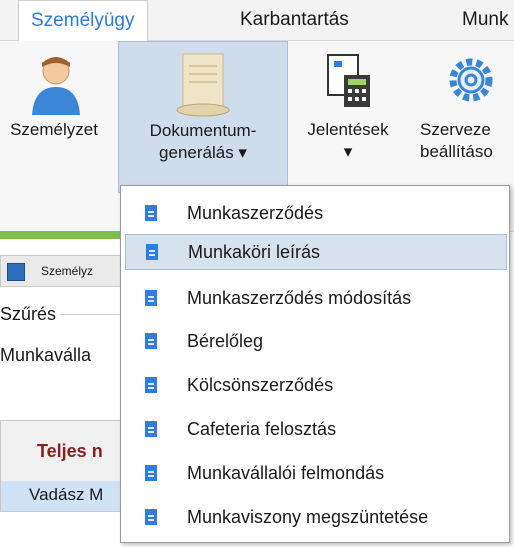  I want to click on reports-label: Jelentések ▾, so click(348, 140).